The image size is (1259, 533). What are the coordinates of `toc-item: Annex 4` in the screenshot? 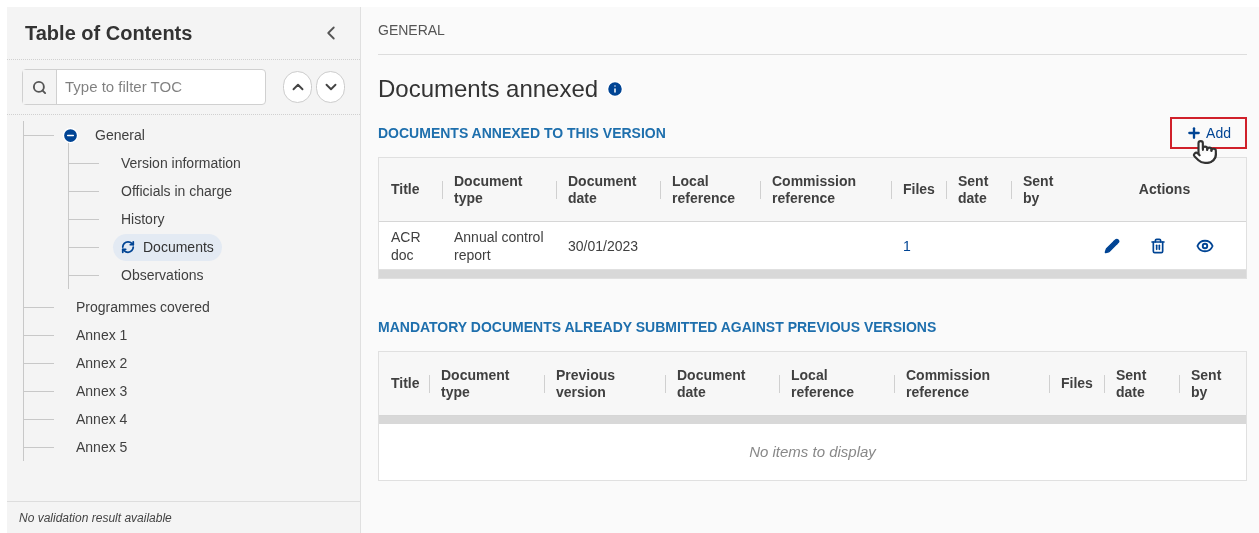 It's located at (102, 419).